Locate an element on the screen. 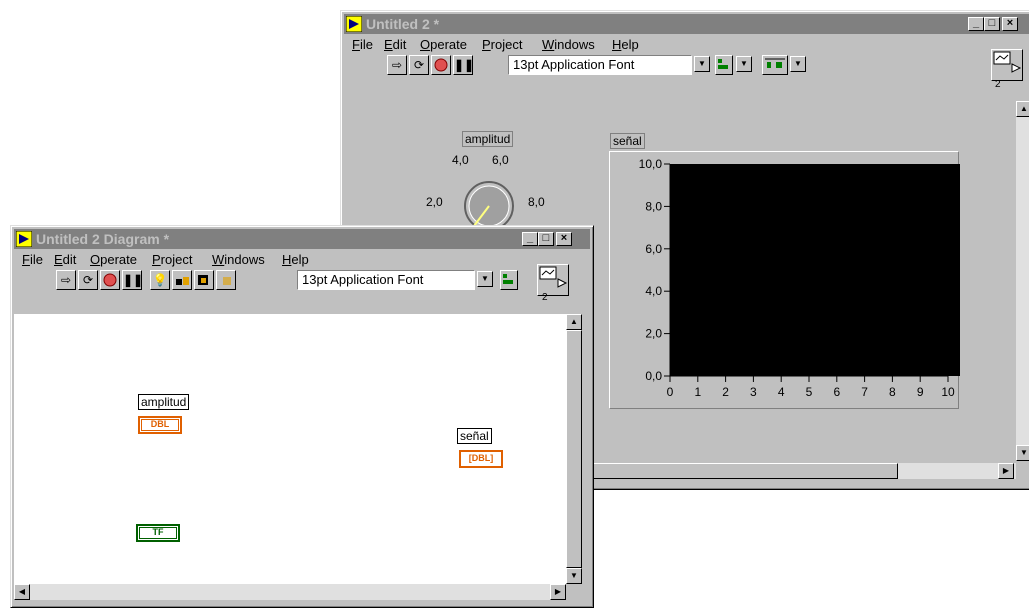 This screenshot has width=1029, height=608. boolean-tf-constant: TF is located at coordinates (158, 533).